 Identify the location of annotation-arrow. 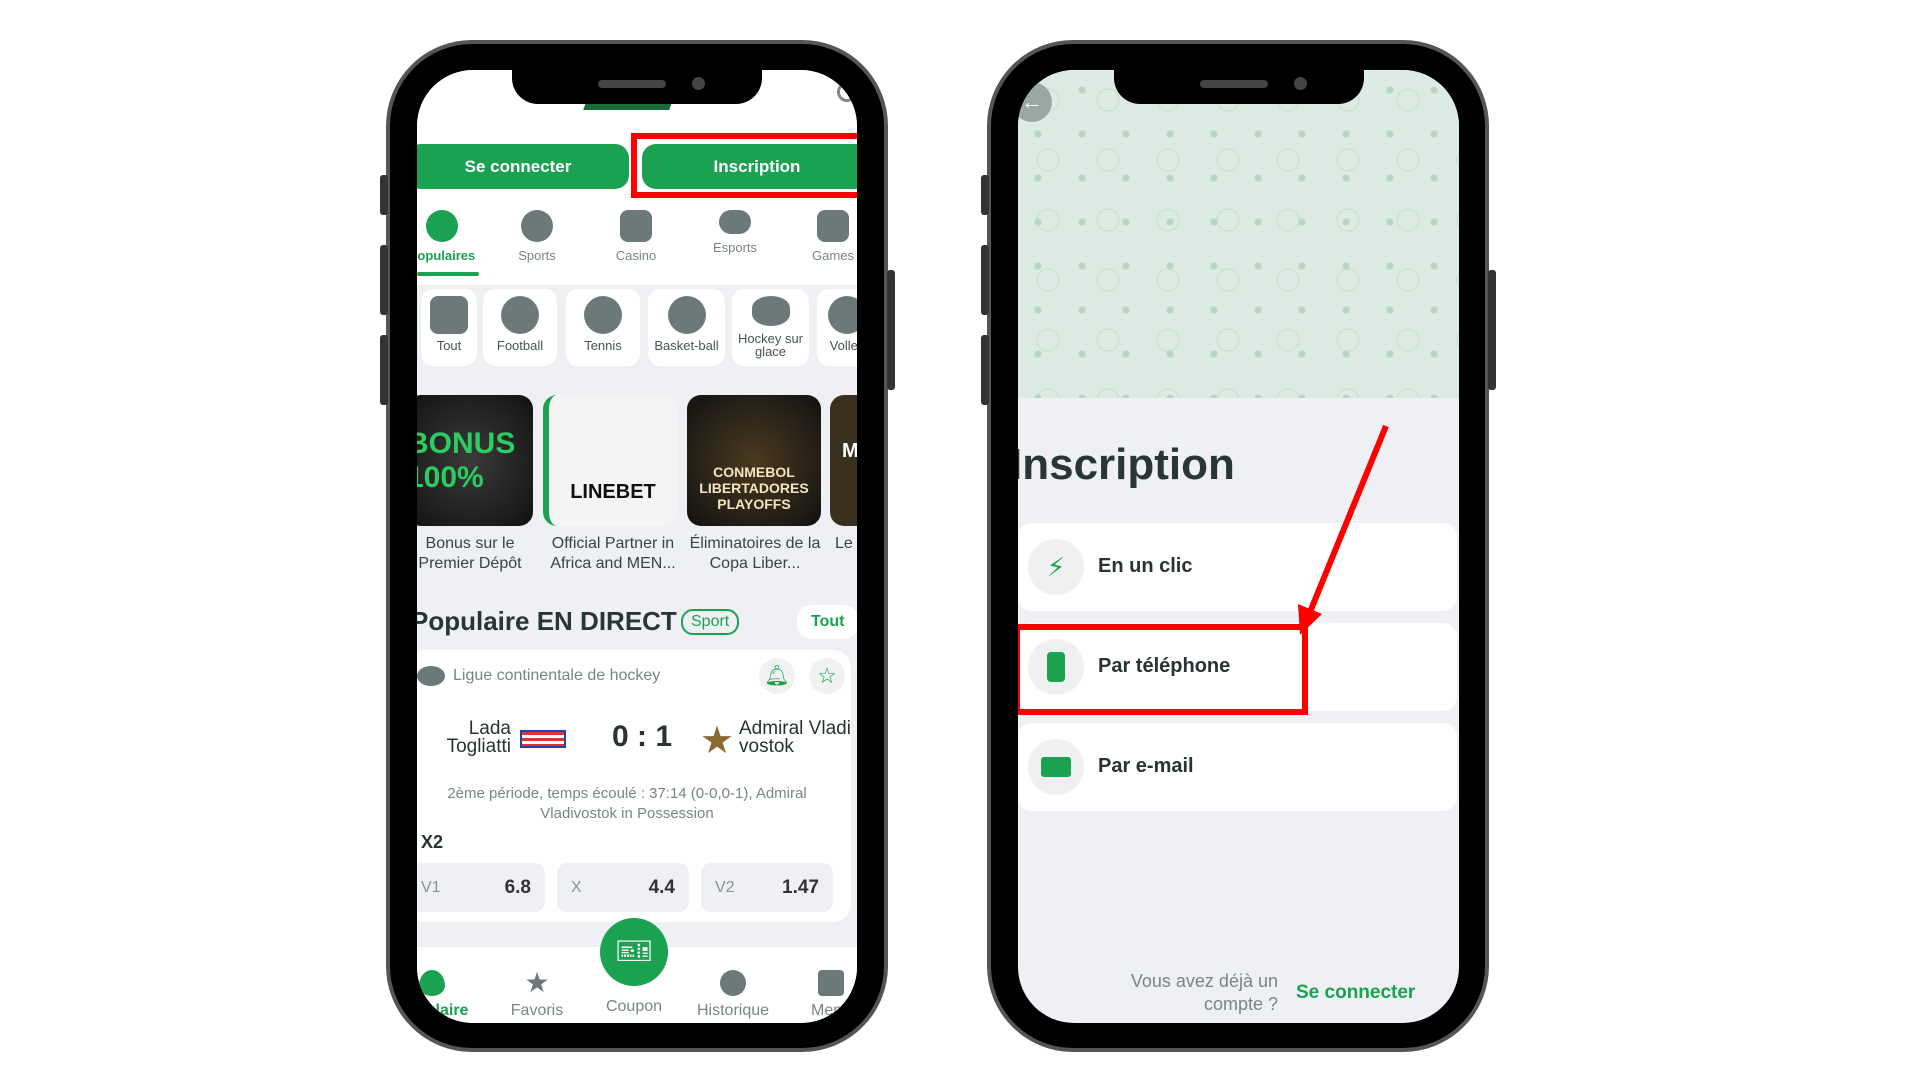
(1343, 529).